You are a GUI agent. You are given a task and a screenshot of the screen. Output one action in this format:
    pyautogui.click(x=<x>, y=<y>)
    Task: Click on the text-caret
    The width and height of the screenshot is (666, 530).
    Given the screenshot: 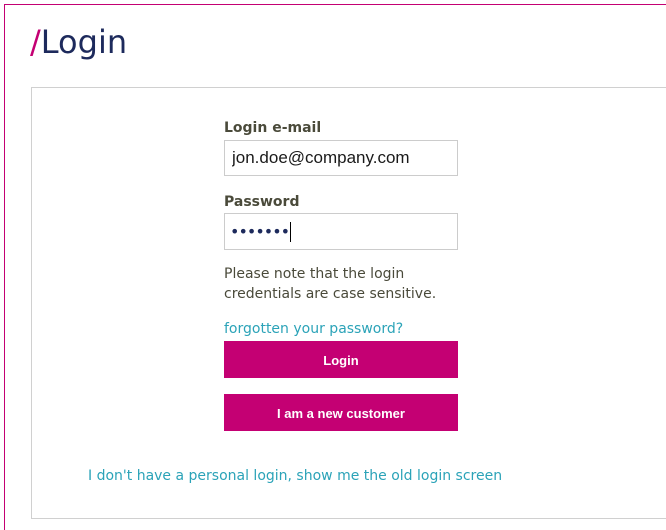 What is the action you would take?
    pyautogui.click(x=291, y=231)
    